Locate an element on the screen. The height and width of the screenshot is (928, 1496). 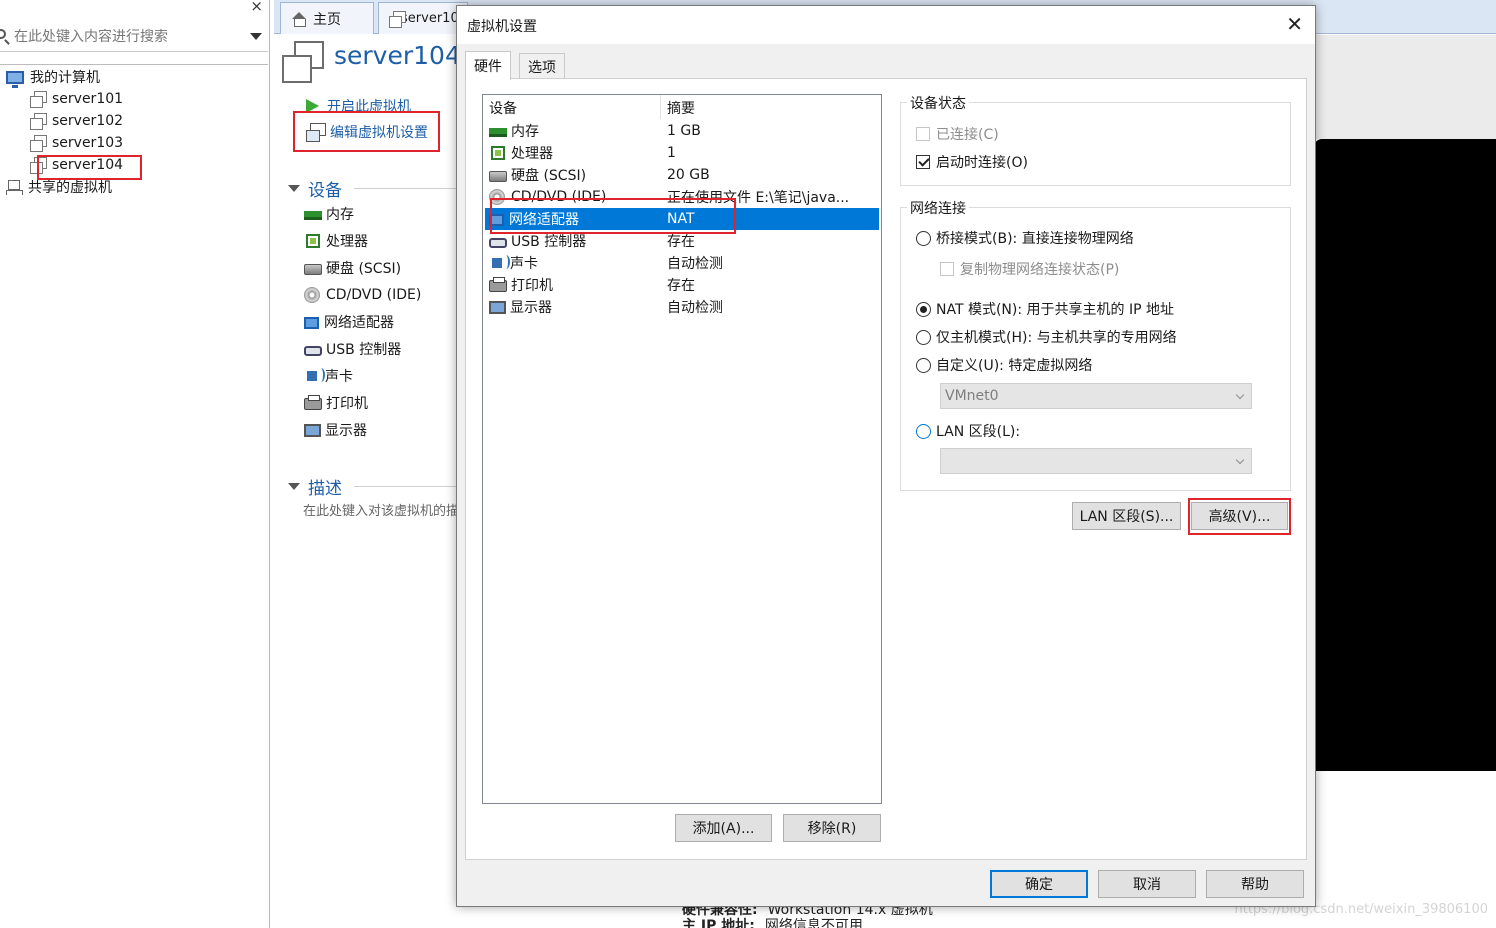
vm-preview-frame is located at coordinates (1405, 87).